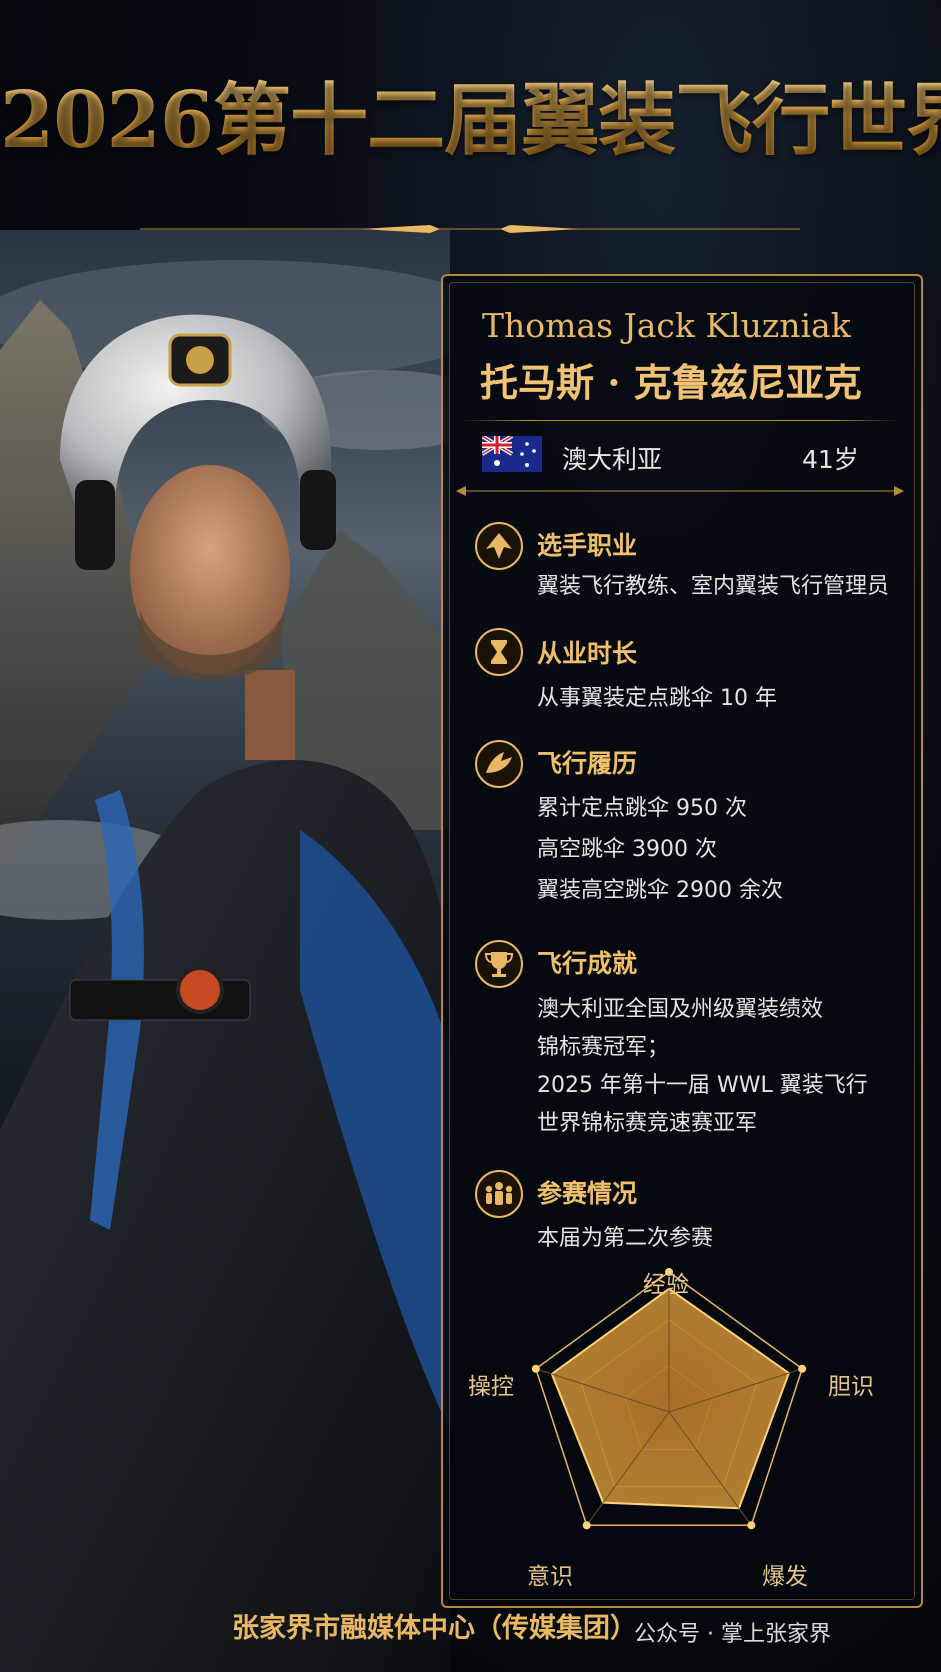  Describe the element at coordinates (625, 1238) in the screenshot. I see `participation-text: 本届为第二次参赛` at that location.